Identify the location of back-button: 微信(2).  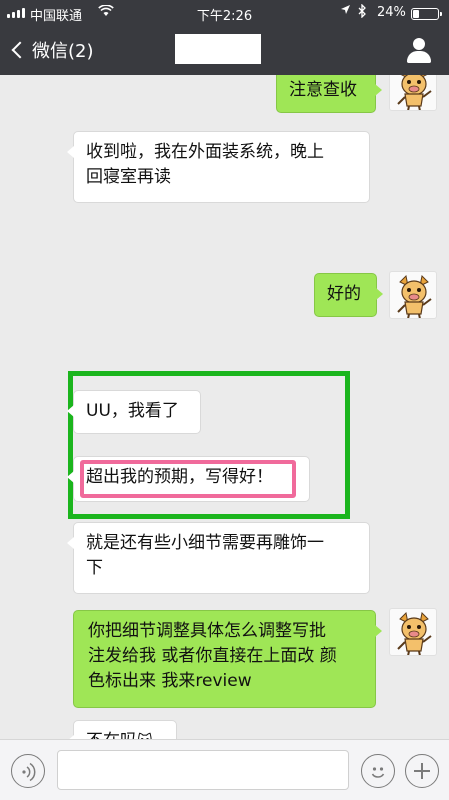
(51, 50).